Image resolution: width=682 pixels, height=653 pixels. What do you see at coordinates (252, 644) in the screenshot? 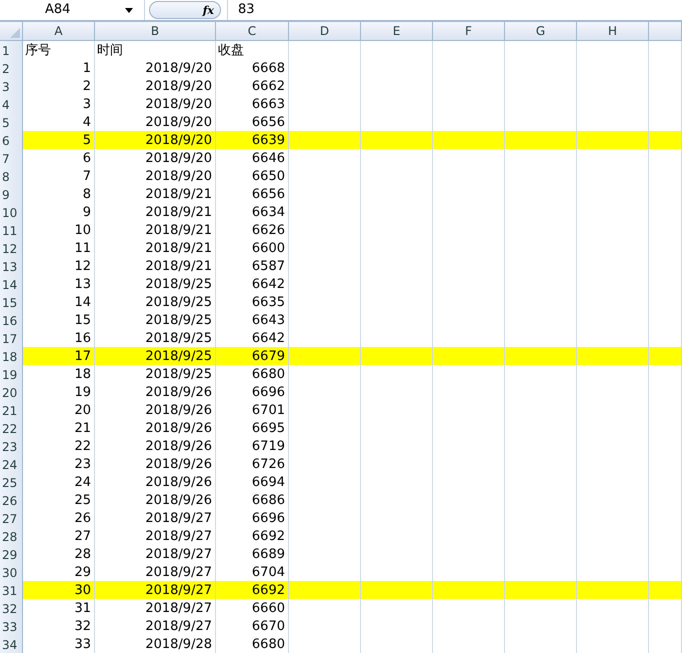
I see `table-cell: 6680` at bounding box center [252, 644].